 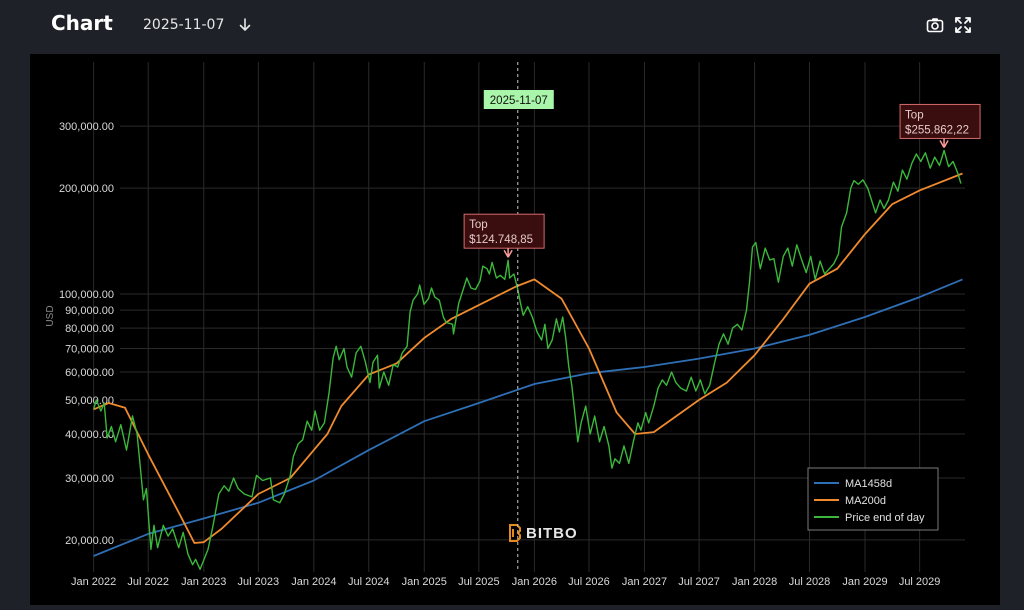 I want to click on y-tick-label: 60,000.00, so click(x=89, y=373).